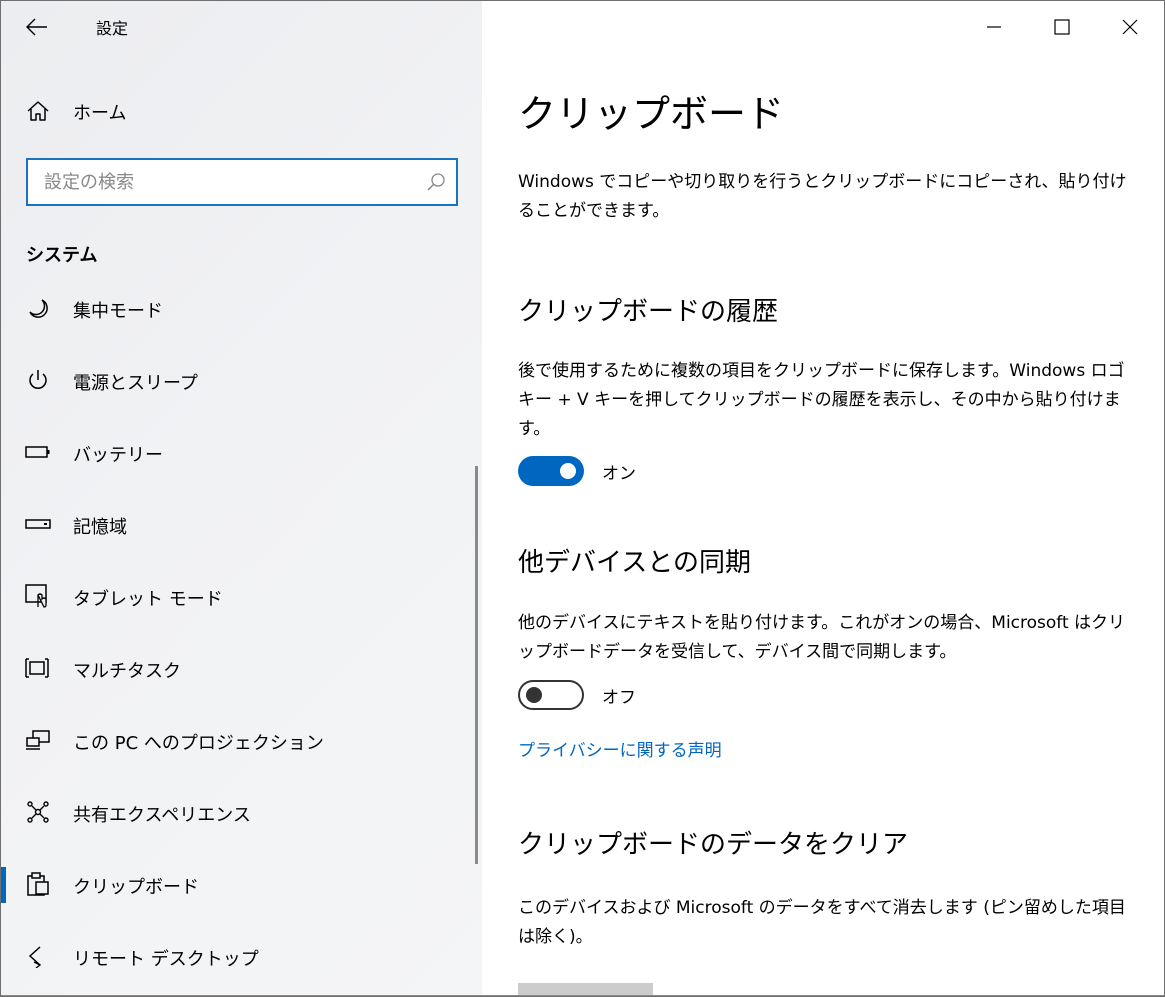 This screenshot has height=997, width=1165. What do you see at coordinates (236, 525) in the screenshot?
I see `sidebar-item-storage: 記憶域` at bounding box center [236, 525].